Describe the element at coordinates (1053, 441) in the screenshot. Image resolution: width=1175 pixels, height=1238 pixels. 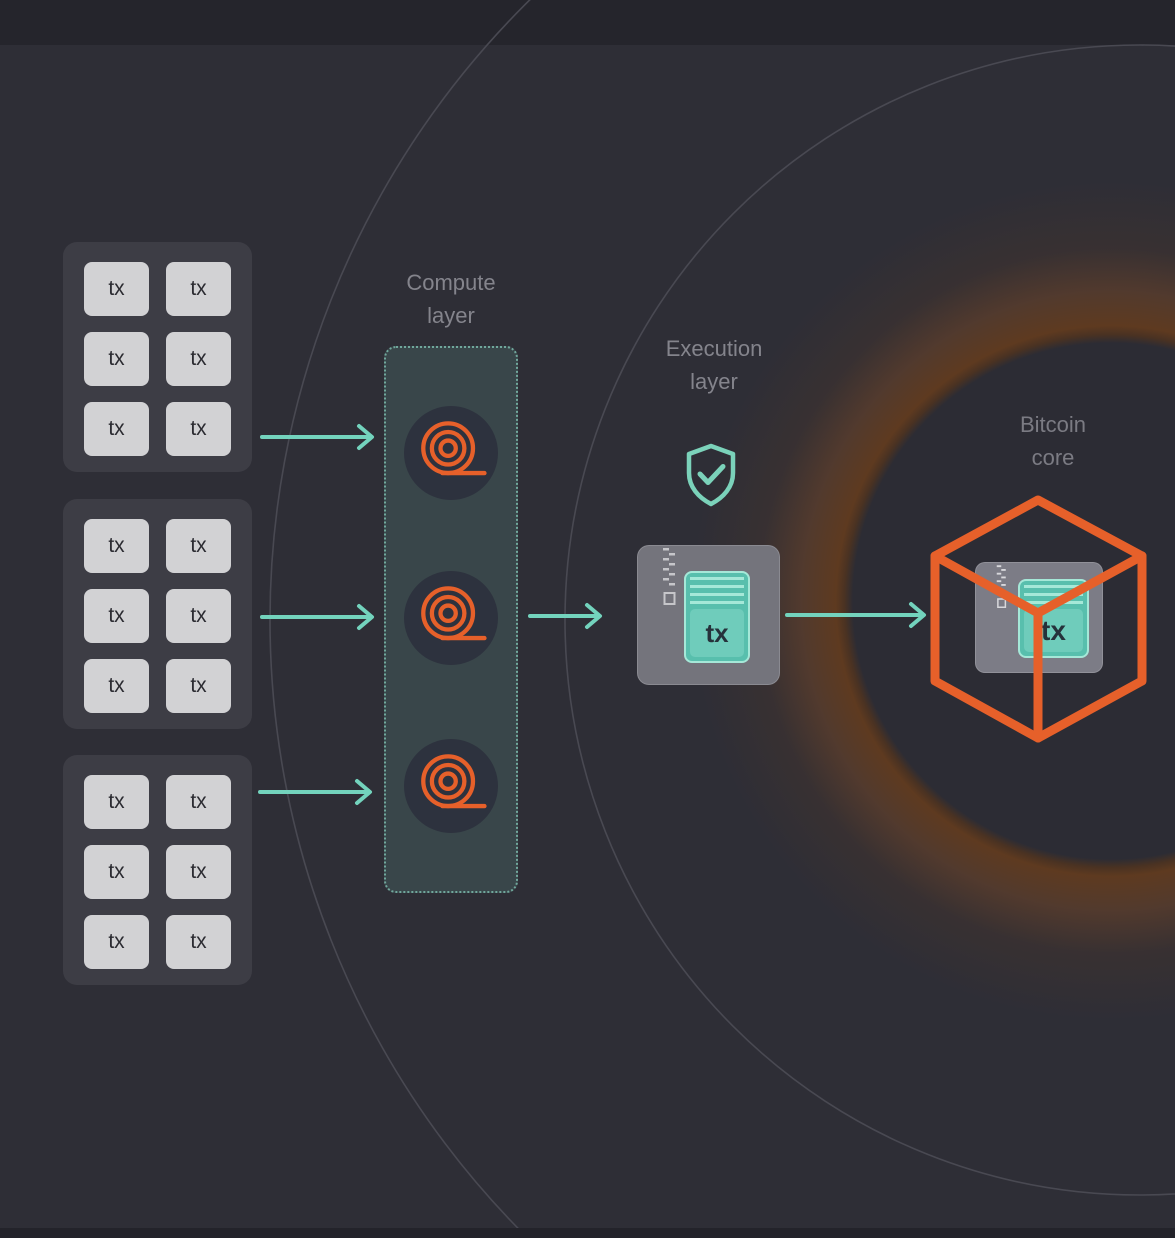
I see `bitcoin-core-label: Bitcoin core` at that location.